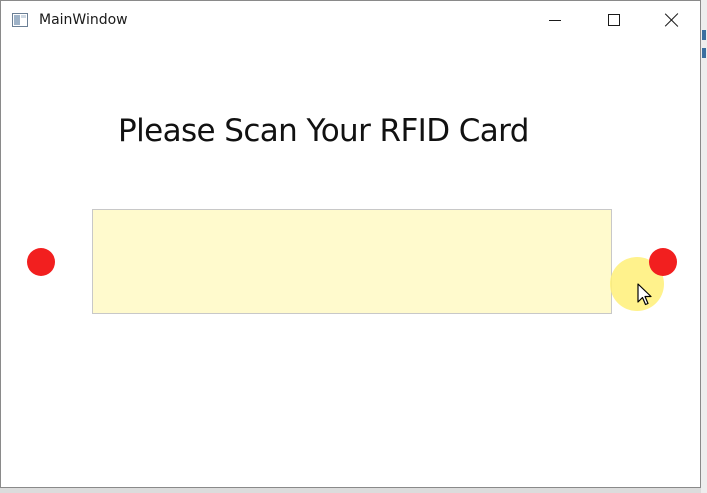  Describe the element at coordinates (20, 20) in the screenshot. I see `app-window-icon` at that location.